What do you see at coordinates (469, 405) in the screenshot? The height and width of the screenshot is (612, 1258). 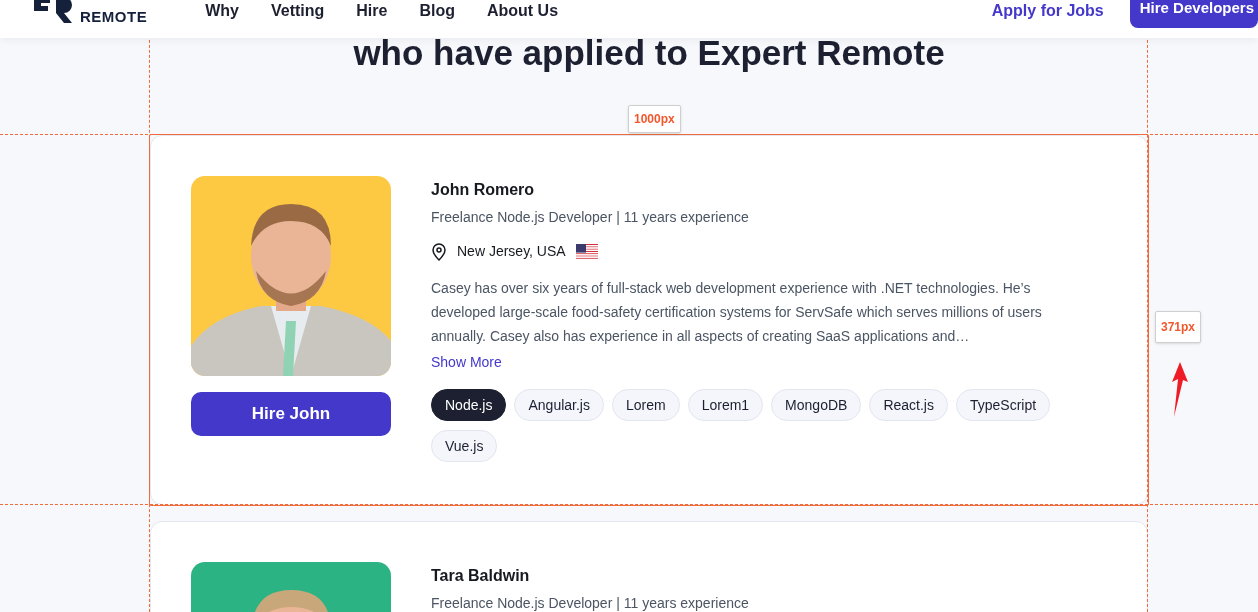 I see `skill-tag: Node.js` at bounding box center [469, 405].